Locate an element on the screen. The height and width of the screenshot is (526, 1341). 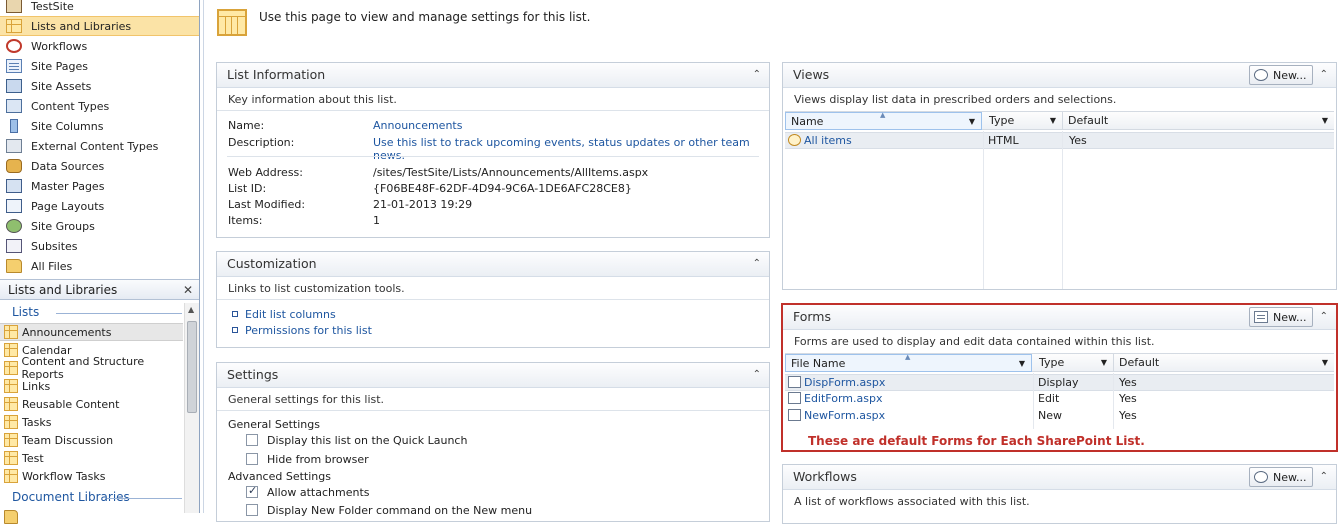
hide-browser-option: Hide from browser is located at coordinates (307, 459).